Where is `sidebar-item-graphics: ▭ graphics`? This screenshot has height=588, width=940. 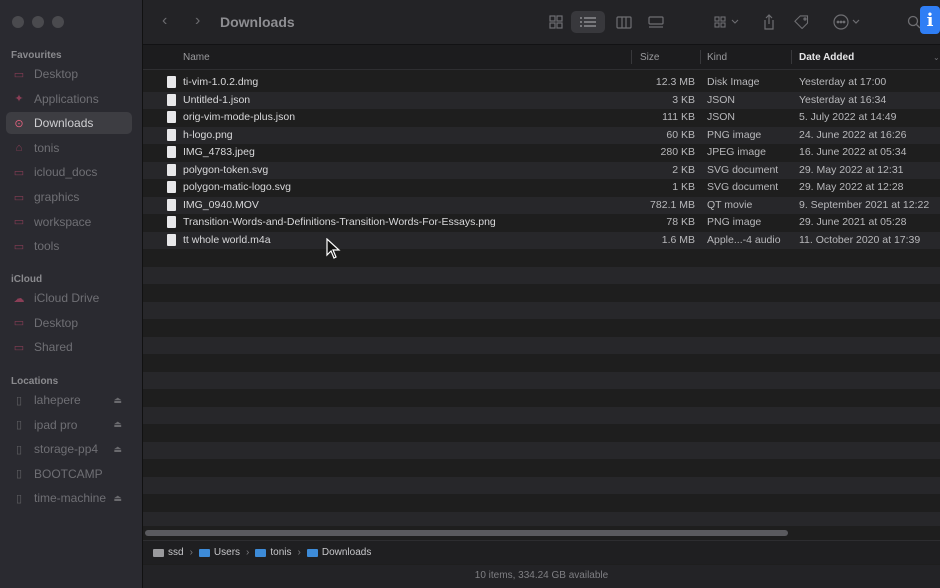 sidebar-item-graphics: ▭ graphics is located at coordinates (69, 197).